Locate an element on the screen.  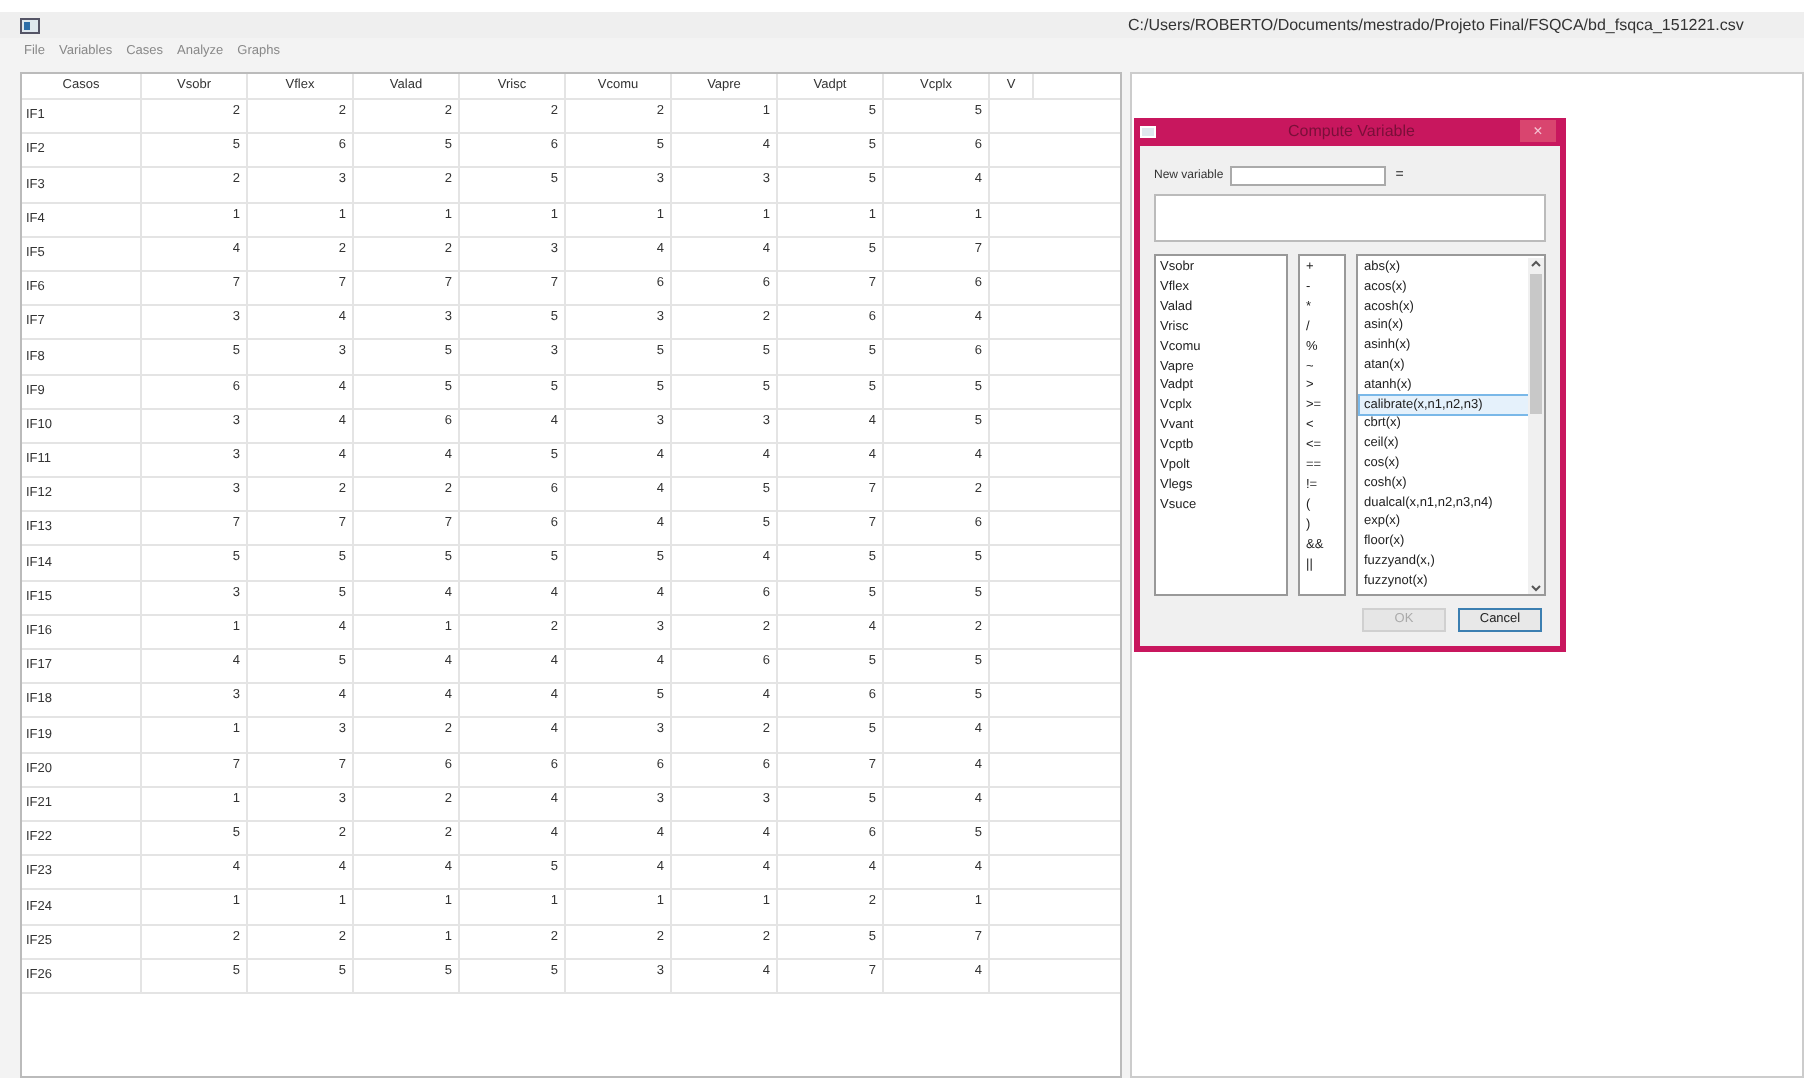
input-field is located at coordinates (1307, 176).